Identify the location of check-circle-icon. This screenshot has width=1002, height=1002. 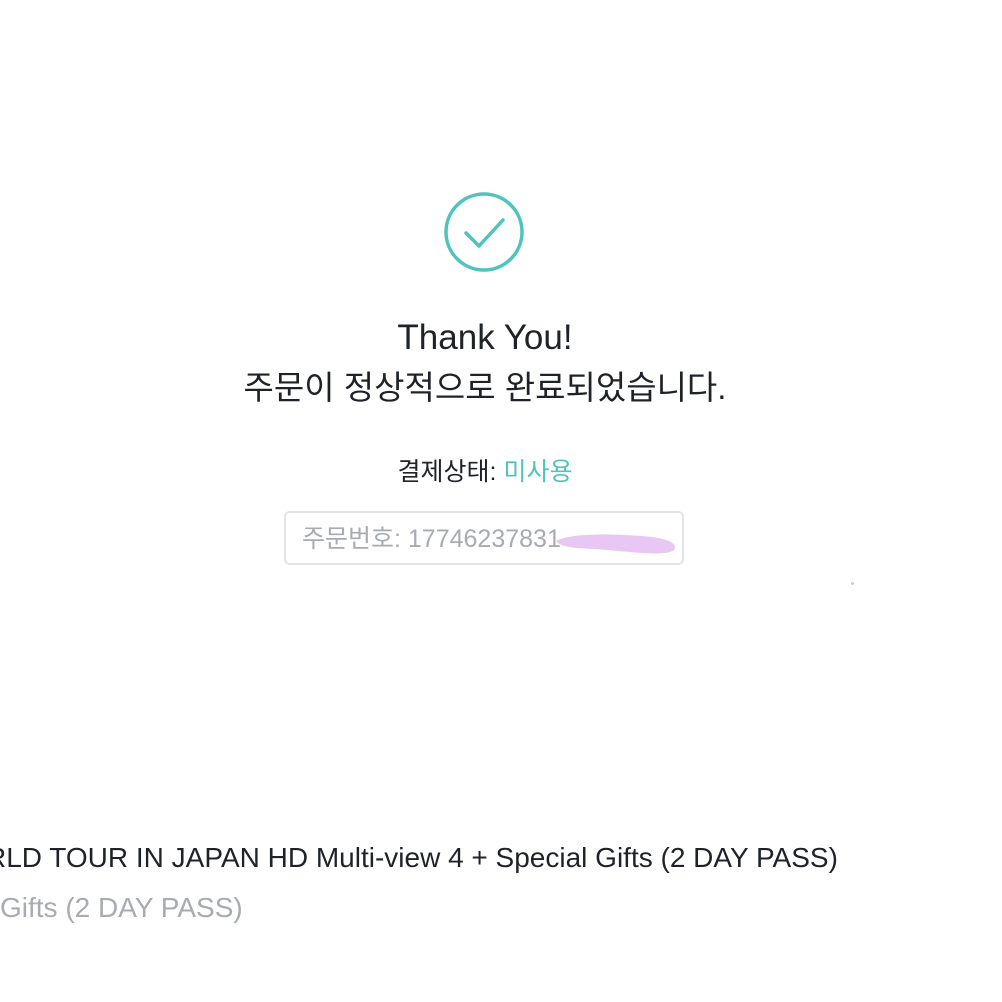
(484, 232).